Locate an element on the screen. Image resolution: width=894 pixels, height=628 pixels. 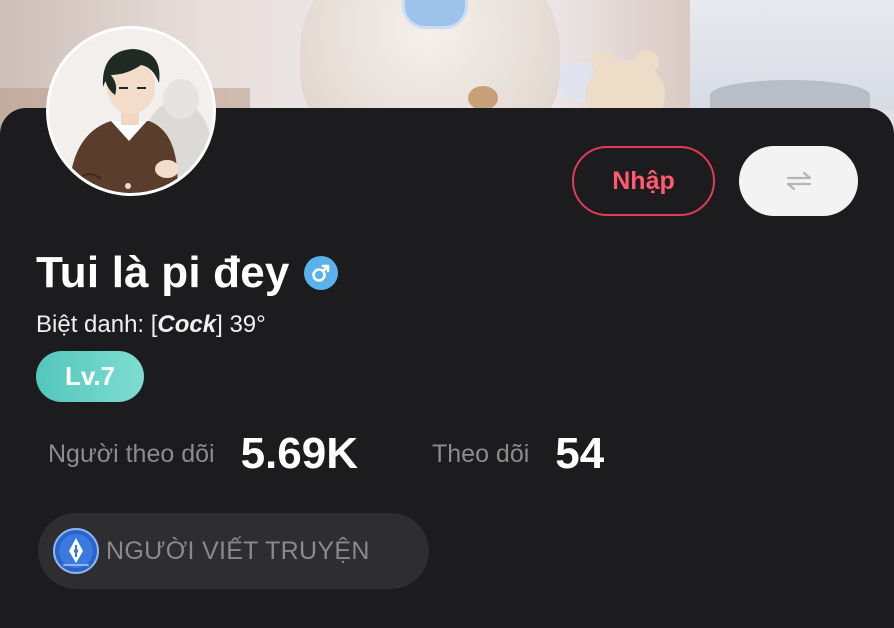
cover-window is located at coordinates (792, 55).